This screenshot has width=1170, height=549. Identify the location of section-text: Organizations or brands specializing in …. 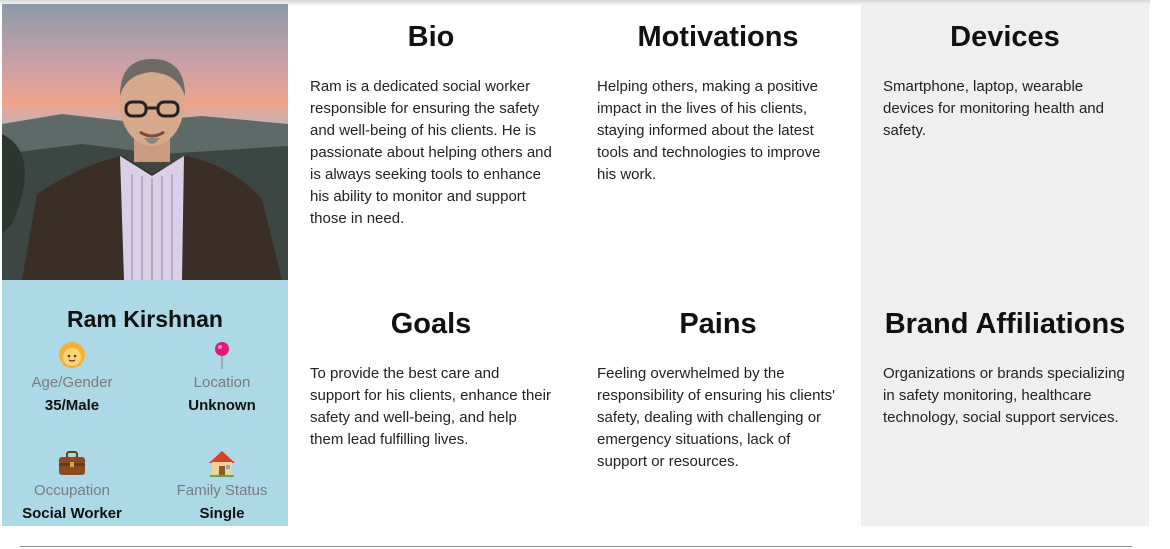
(1004, 395).